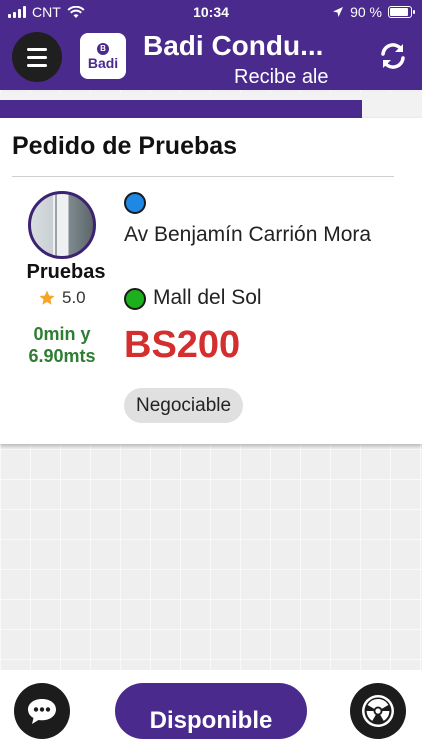 The image size is (422, 750). Describe the element at coordinates (66, 272) in the screenshot. I see `driver-name: Pruebas` at that location.